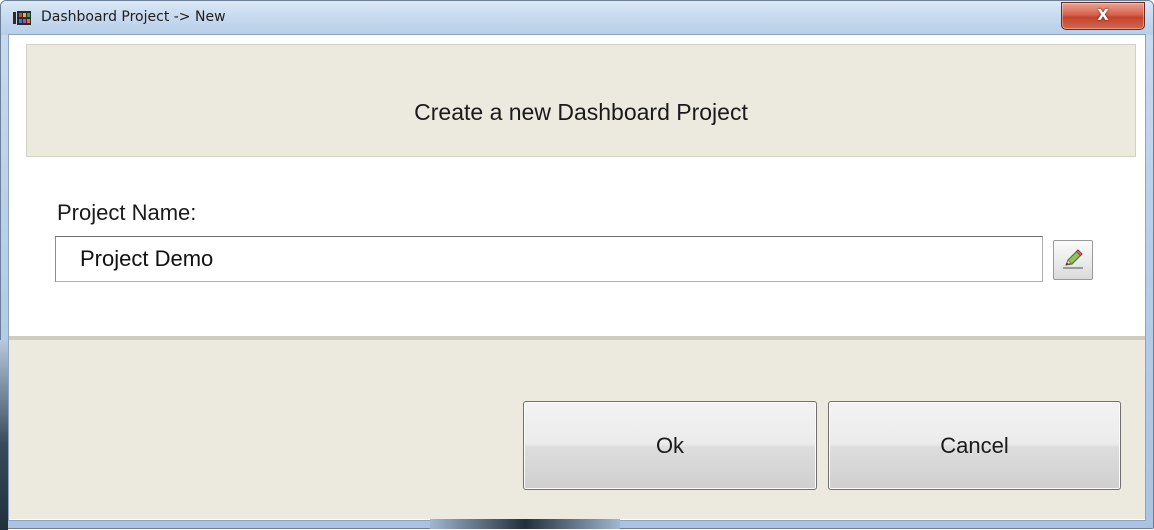 Image resolution: width=1154 pixels, height=530 pixels. I want to click on edit-name-button, so click(1073, 260).